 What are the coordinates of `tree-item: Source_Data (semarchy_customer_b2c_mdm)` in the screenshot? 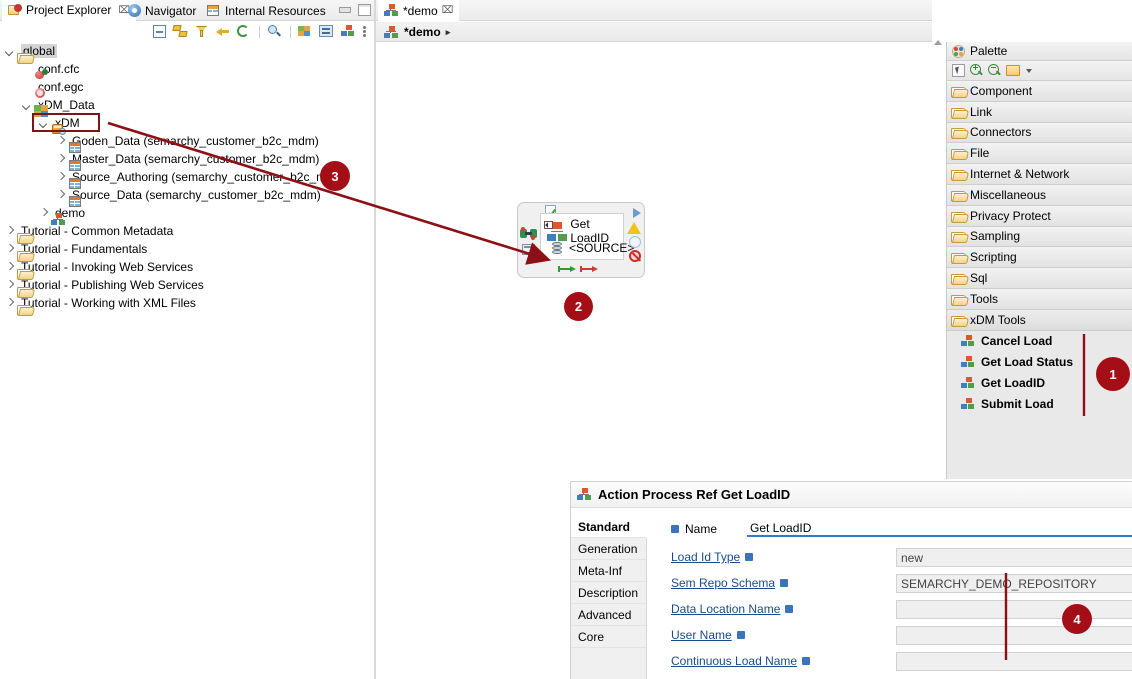 It's located at (187, 196).